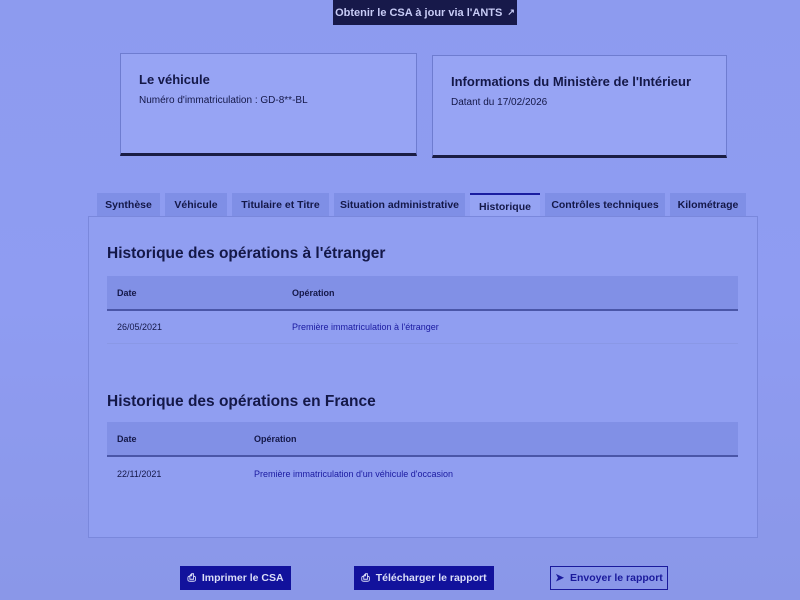  I want to click on tab-situation-administrative: Situation administrative, so click(399, 205).